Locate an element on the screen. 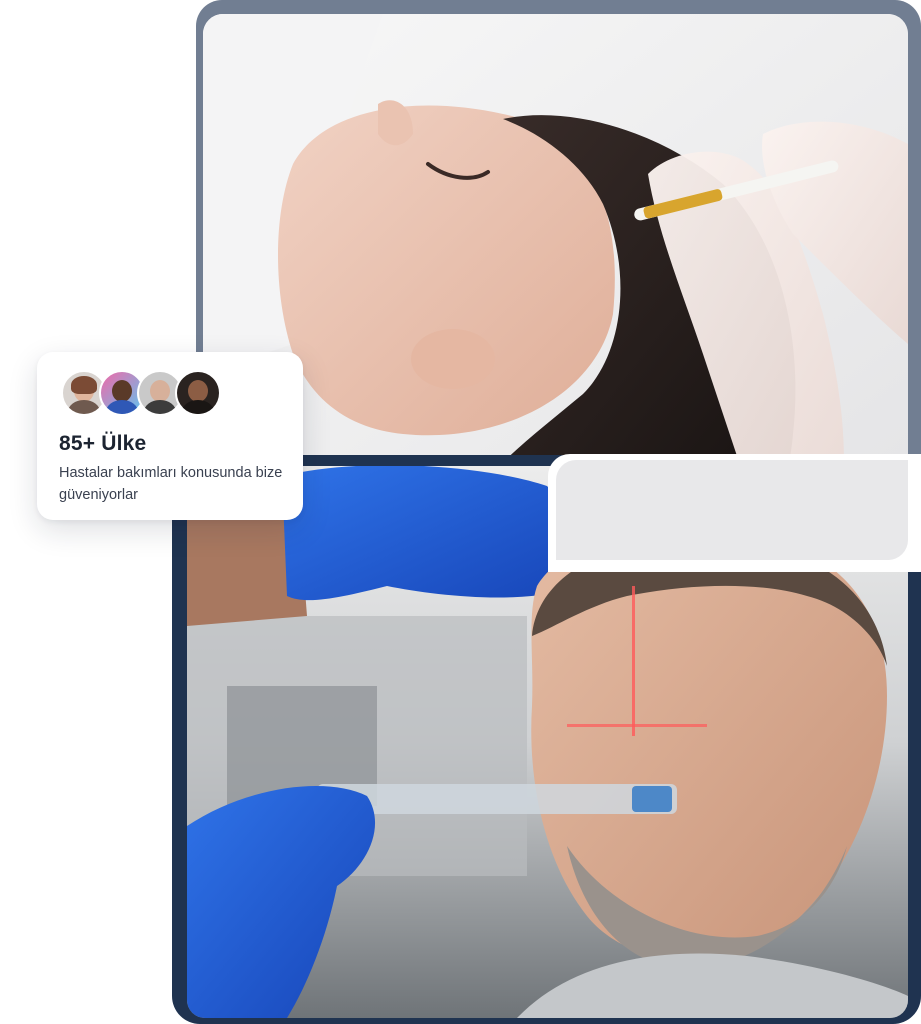 This screenshot has height=1024, width=921. avatar-group is located at coordinates (171, 393).